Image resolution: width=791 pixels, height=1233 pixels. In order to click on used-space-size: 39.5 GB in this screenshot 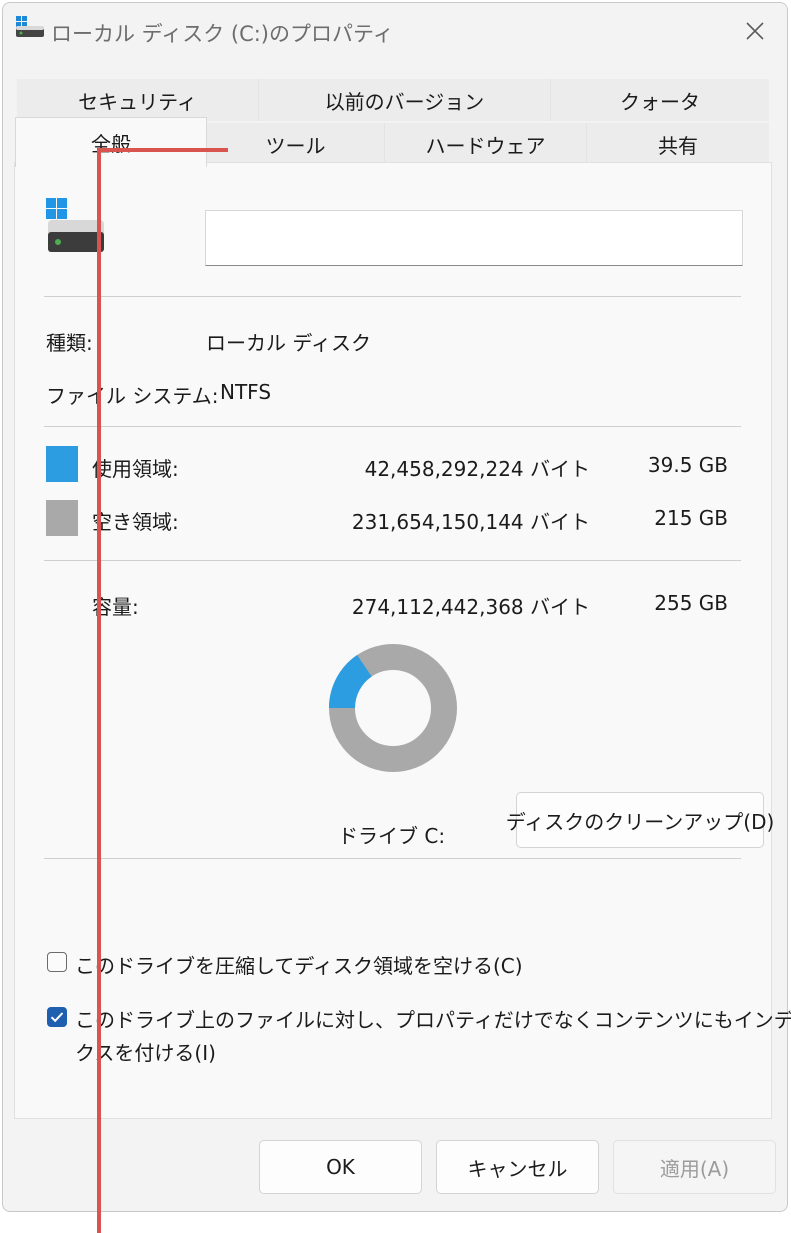, I will do `click(687, 465)`.